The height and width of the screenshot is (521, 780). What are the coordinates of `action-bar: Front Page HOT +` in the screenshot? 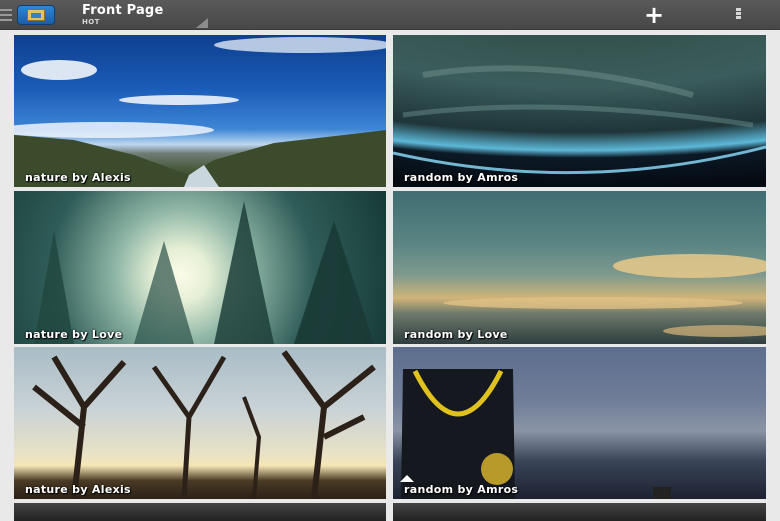 It's located at (390, 15).